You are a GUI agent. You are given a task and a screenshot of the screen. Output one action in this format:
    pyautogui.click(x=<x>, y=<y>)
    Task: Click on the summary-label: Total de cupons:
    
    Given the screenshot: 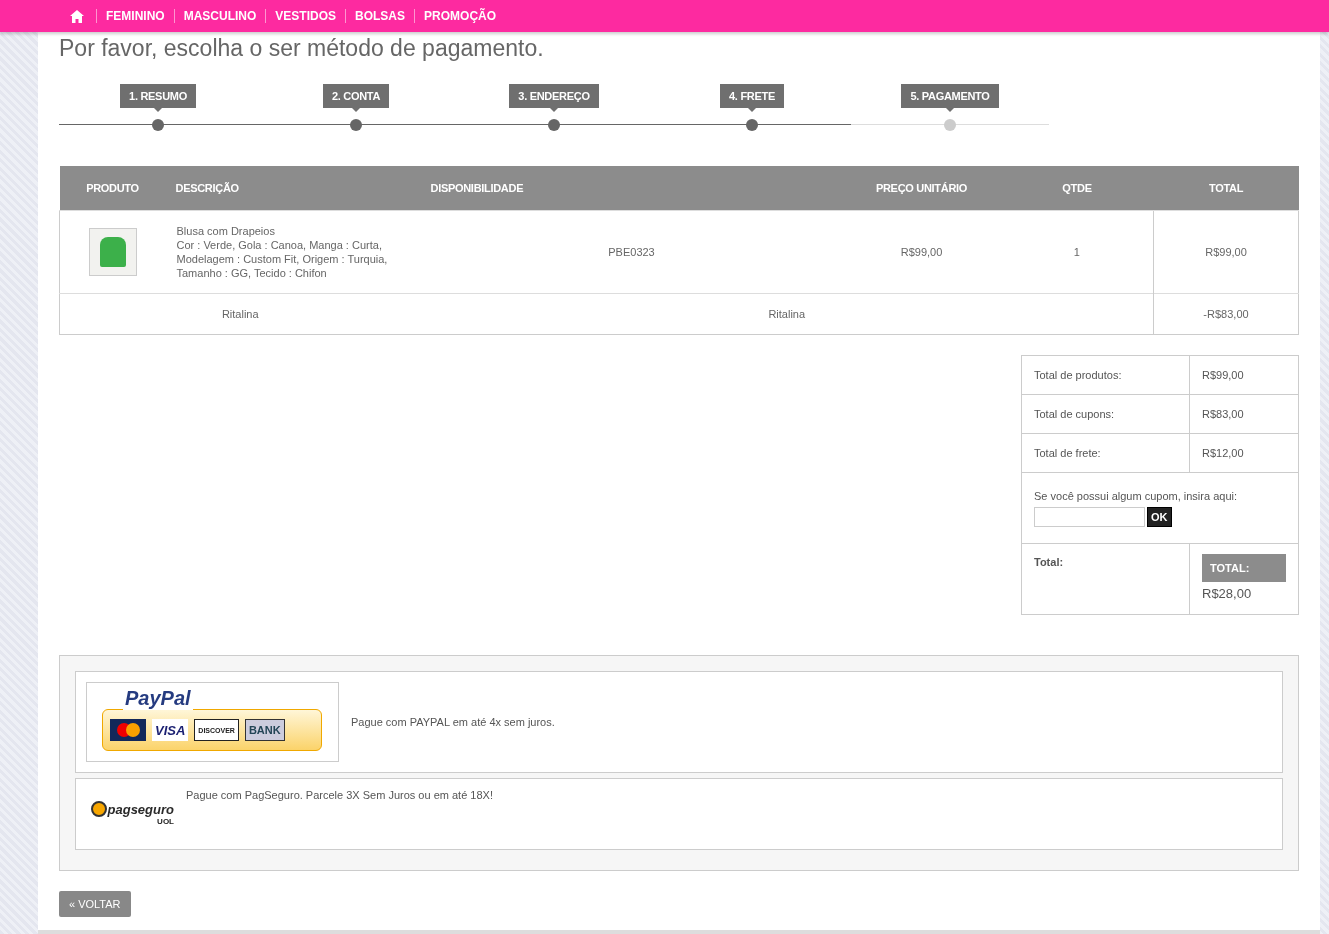 What is the action you would take?
    pyautogui.click(x=1074, y=414)
    